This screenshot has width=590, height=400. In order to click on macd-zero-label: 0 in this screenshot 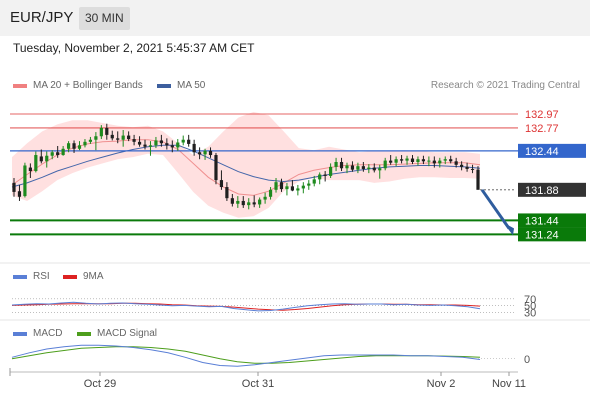, I will do `click(527, 360)`.